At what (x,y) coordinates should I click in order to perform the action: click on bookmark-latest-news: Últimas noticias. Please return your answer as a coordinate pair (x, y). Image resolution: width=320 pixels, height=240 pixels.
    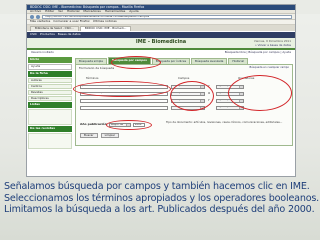
    Looking at the image, I should click on (105, 21).